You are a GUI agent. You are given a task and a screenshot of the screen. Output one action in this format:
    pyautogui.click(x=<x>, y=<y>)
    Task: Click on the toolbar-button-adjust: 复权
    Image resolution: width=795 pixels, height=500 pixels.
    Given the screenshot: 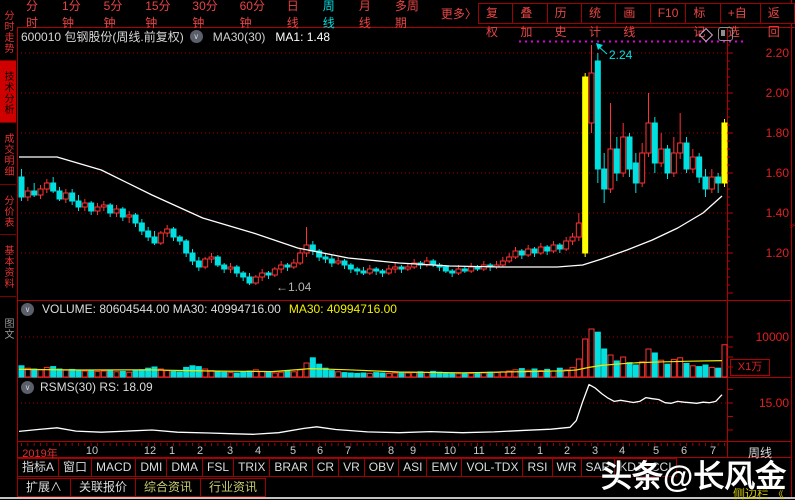 What is the action you would take?
    pyautogui.click(x=495, y=21)
    